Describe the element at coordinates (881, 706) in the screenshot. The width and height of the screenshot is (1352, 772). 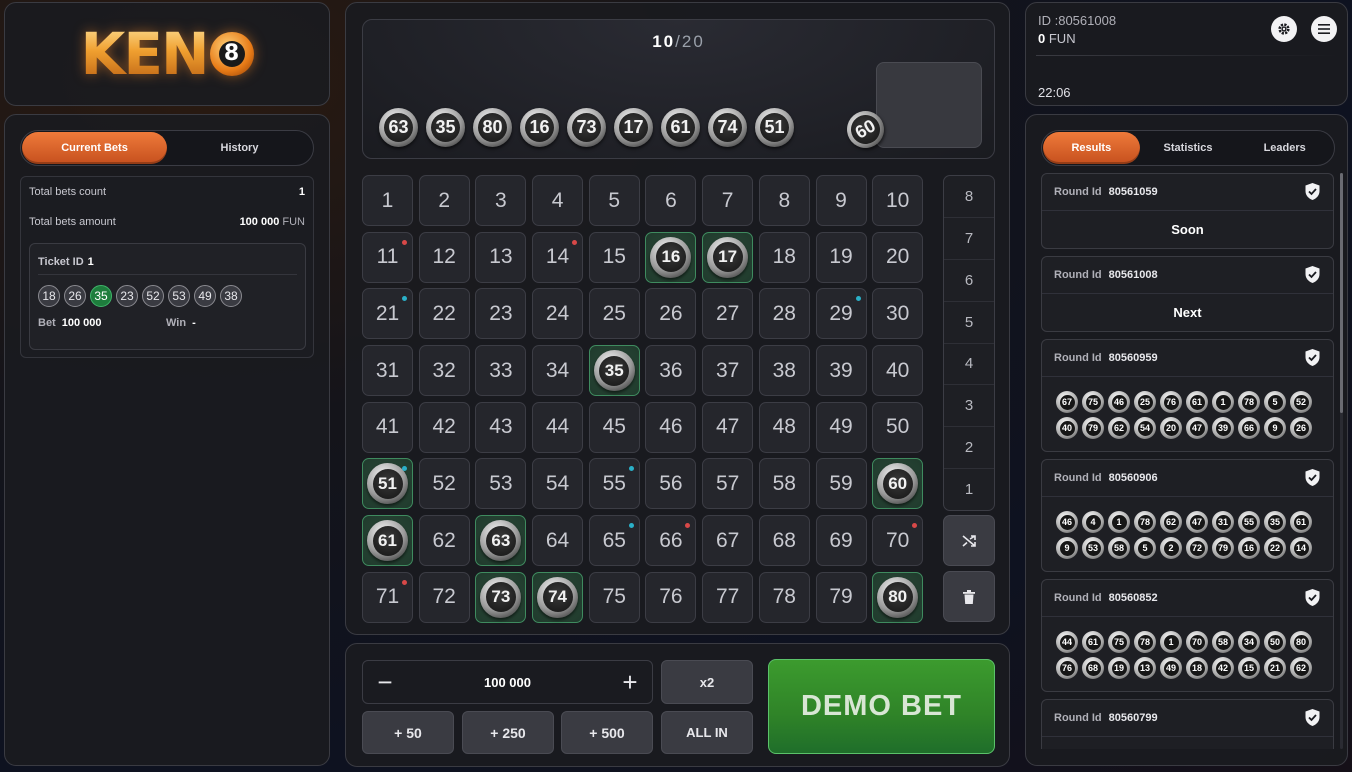
I see `demo-bet-button: DEMO BET` at that location.